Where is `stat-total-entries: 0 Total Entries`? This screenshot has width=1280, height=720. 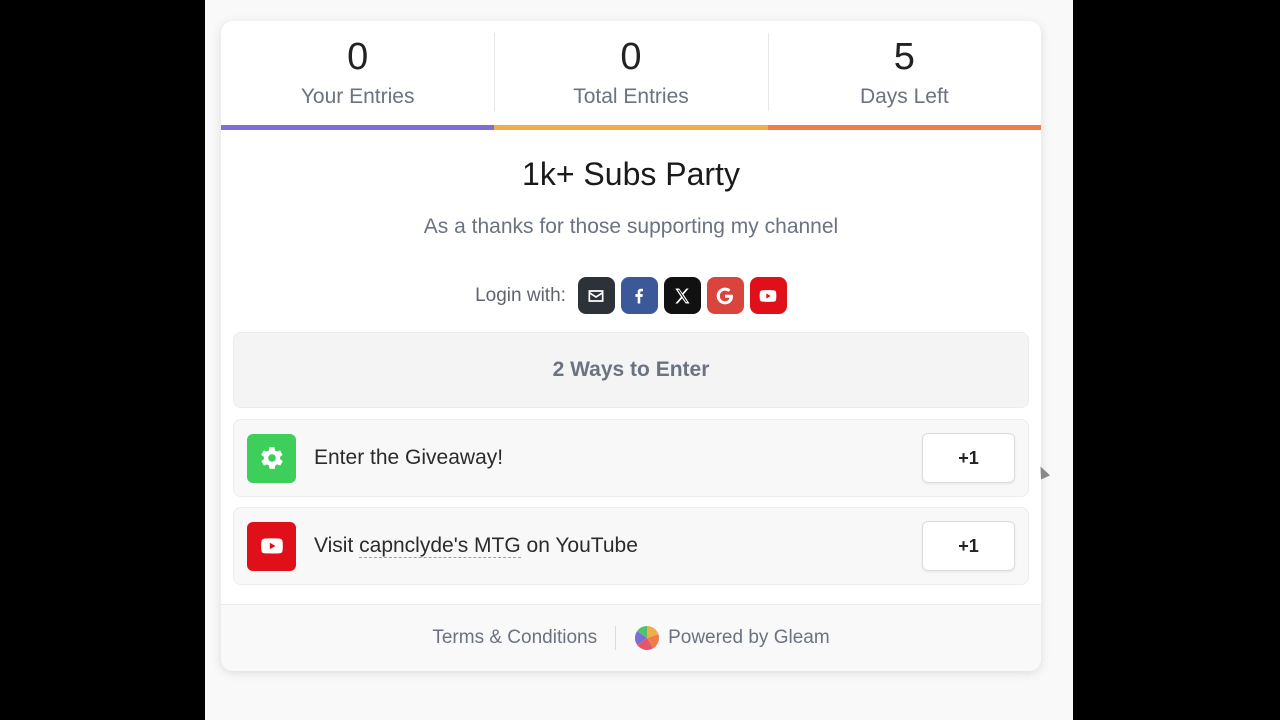 stat-total-entries: 0 Total Entries is located at coordinates (631, 75).